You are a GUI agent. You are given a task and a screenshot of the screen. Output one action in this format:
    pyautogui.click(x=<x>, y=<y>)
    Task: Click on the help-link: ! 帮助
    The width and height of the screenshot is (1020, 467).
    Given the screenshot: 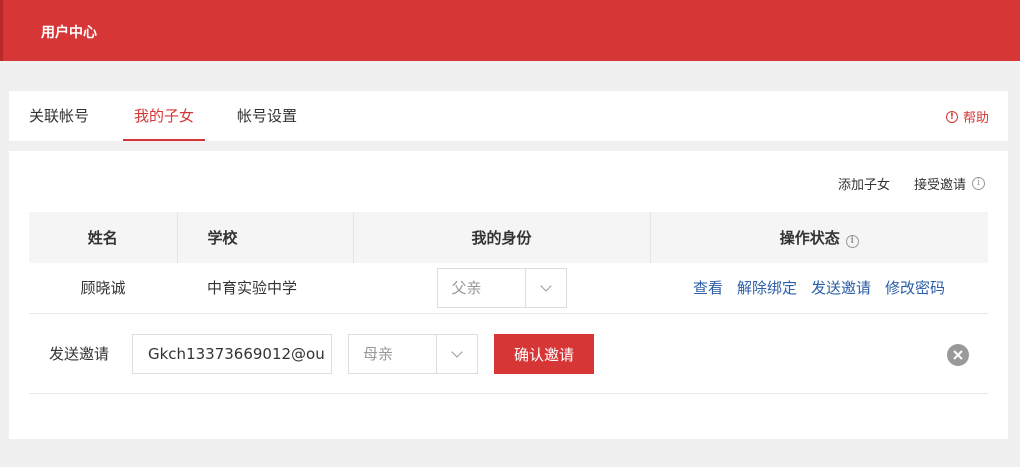 What is the action you would take?
    pyautogui.click(x=967, y=116)
    